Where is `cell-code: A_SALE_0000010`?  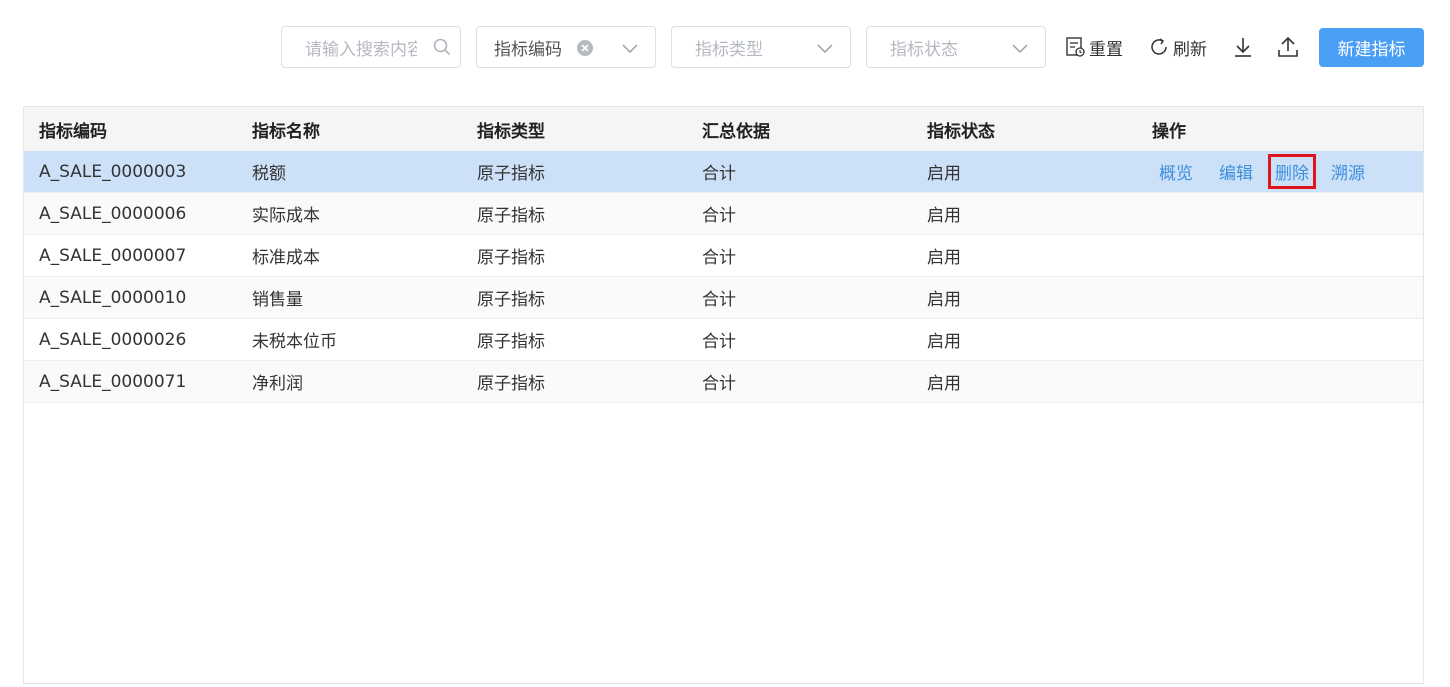 cell-code: A_SALE_0000010 is located at coordinates (113, 297).